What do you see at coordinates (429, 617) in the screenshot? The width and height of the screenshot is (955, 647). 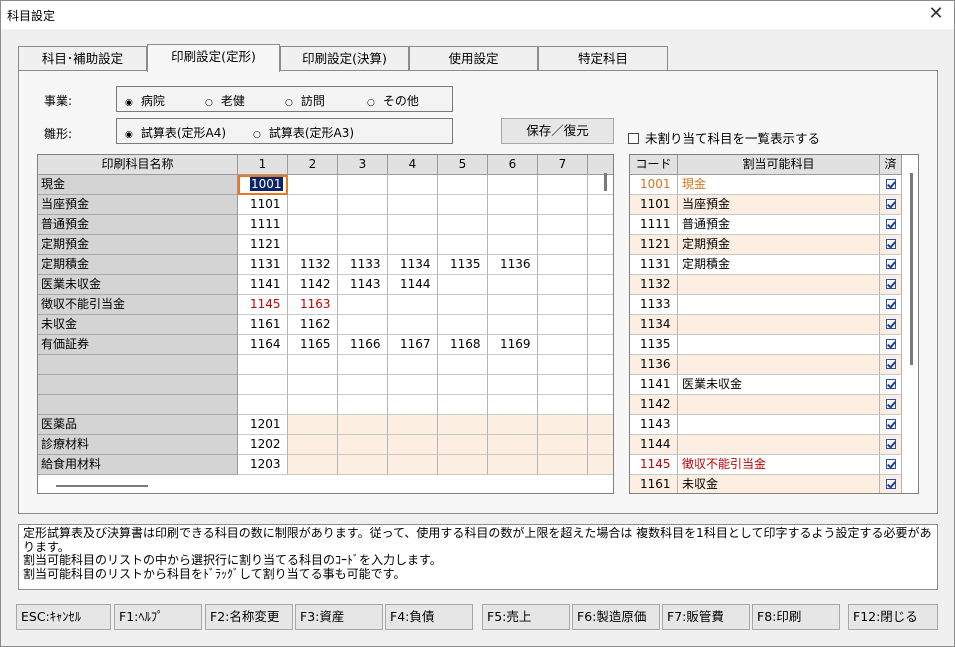 I see `liabilities-button: F4:負債` at bounding box center [429, 617].